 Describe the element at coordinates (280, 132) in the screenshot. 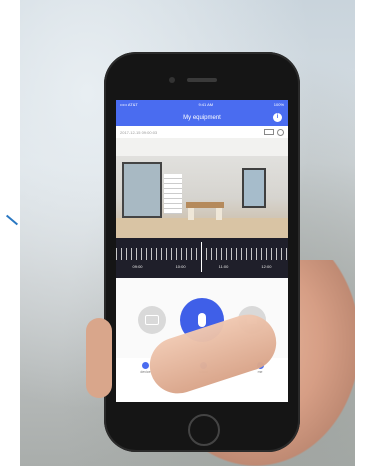

I see `settings-icon` at that location.